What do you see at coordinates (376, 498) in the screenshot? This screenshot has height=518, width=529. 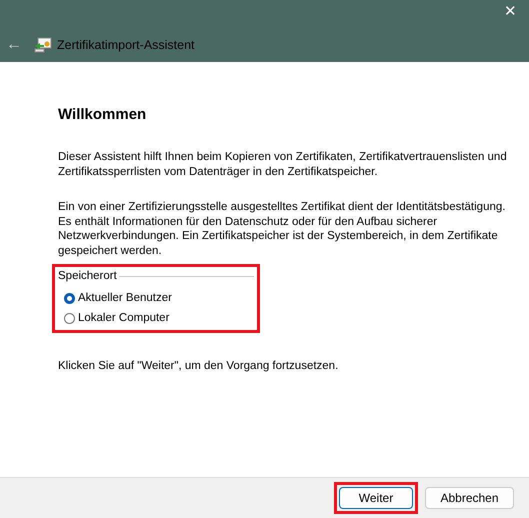 I see `dialog-button: Weiter` at bounding box center [376, 498].